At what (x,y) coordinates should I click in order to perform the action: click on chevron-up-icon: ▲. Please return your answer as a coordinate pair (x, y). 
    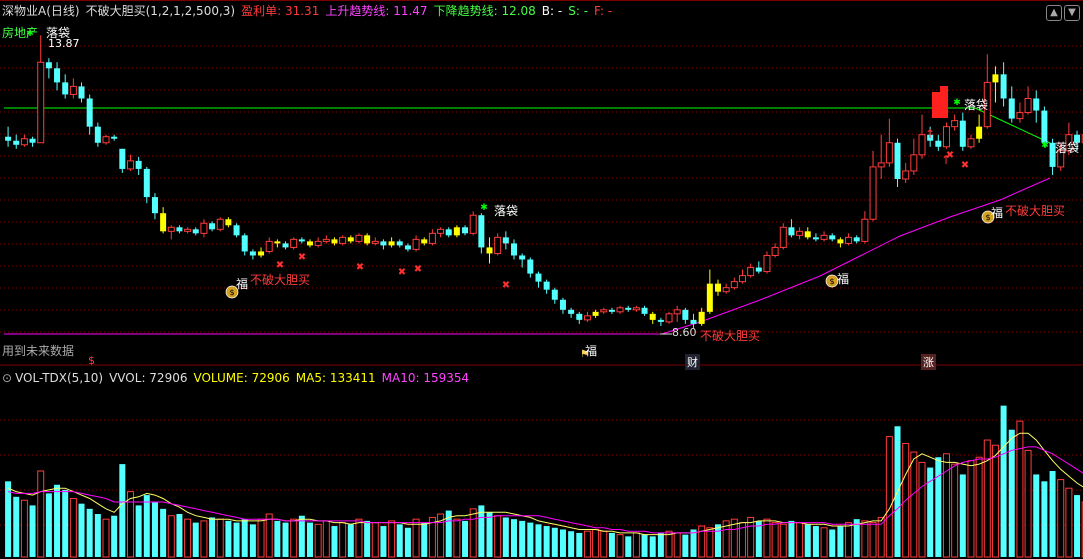
    Looking at the image, I should click on (1054, 13).